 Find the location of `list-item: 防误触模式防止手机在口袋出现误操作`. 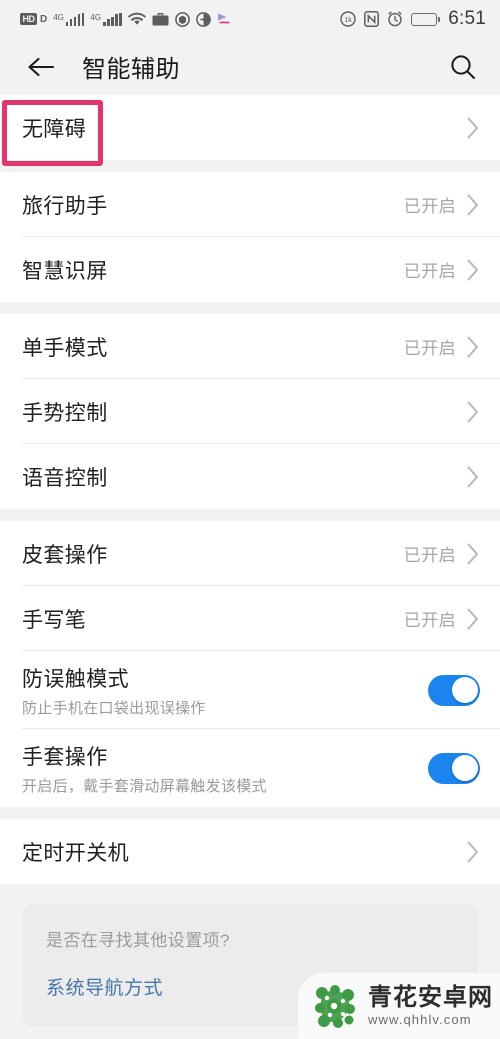

list-item: 防误触模式防止手机在口袋出现误操作 is located at coordinates (250, 690).